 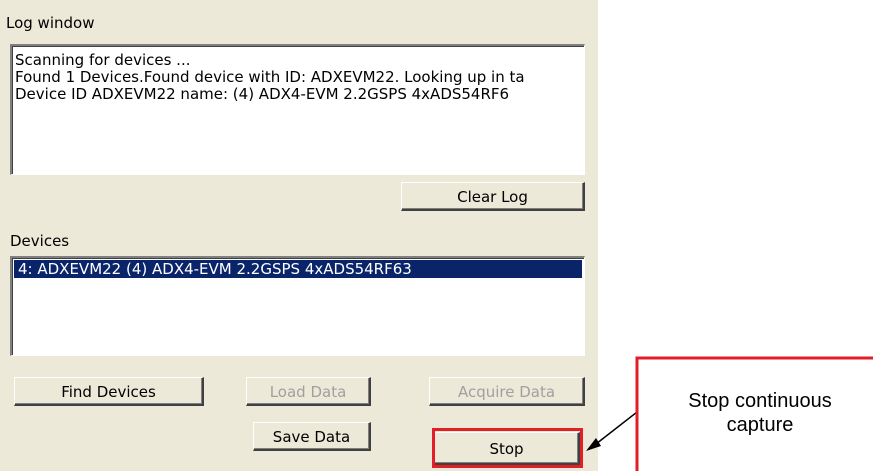 What do you see at coordinates (760, 413) in the screenshot?
I see `callout-text: Stop continuous capture` at bounding box center [760, 413].